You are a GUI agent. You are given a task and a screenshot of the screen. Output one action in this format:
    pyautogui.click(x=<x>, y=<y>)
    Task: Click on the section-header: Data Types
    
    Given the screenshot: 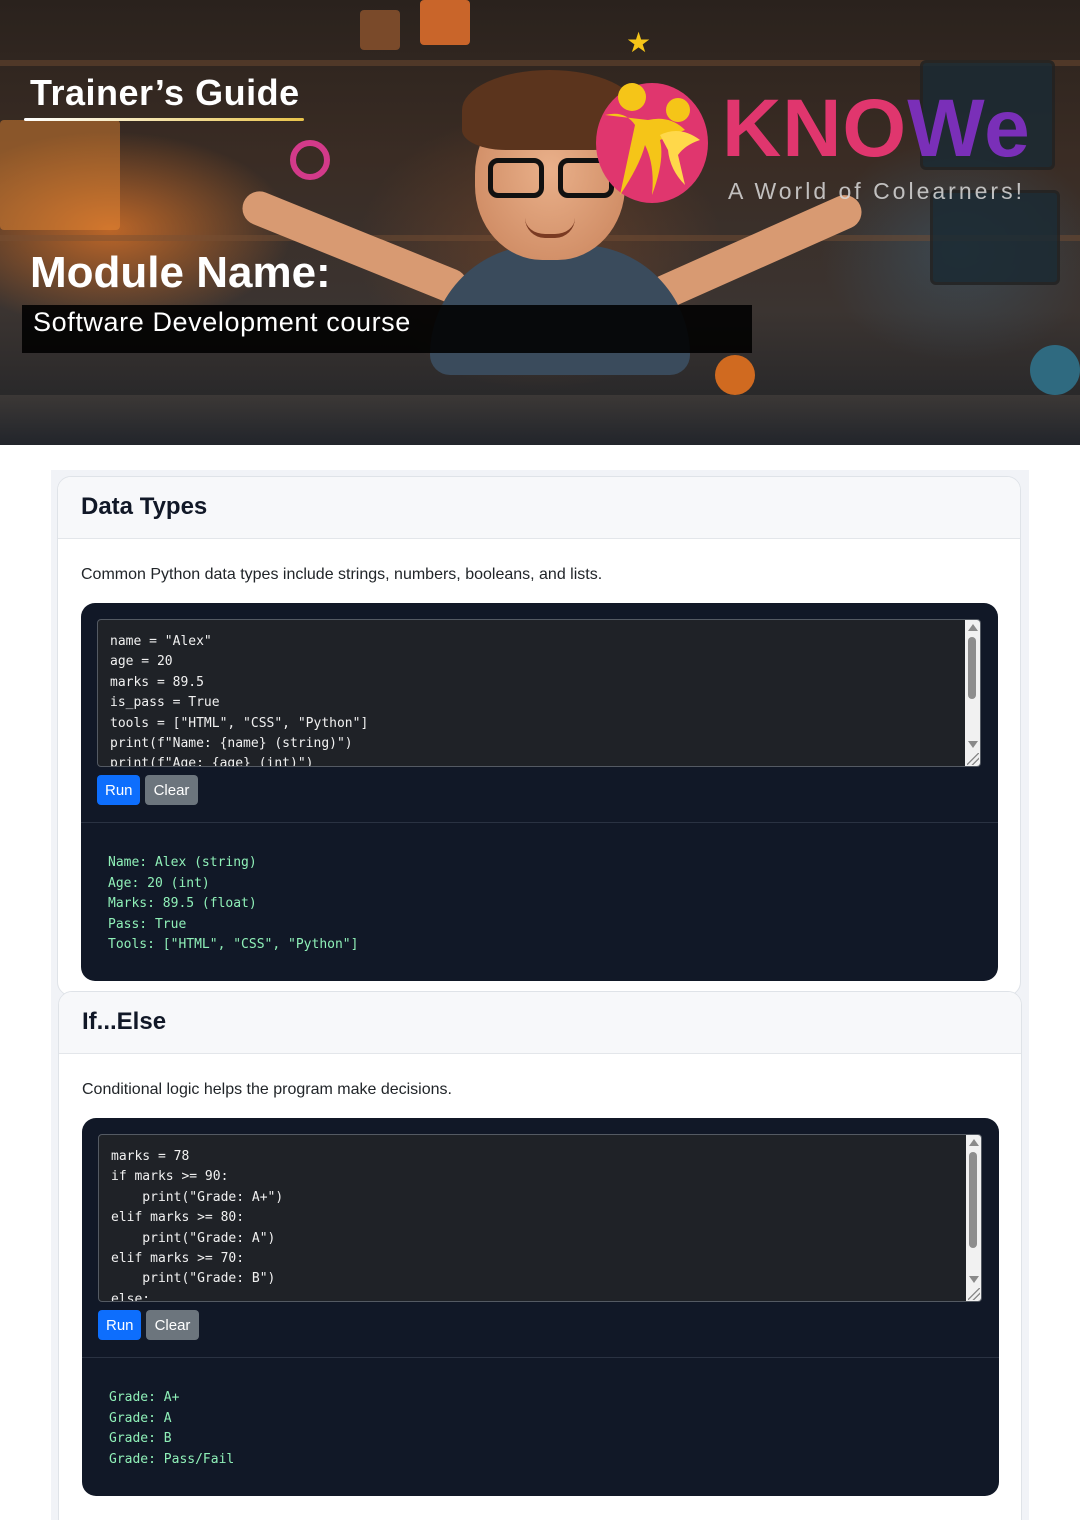 What is the action you would take?
    pyautogui.click(x=539, y=508)
    